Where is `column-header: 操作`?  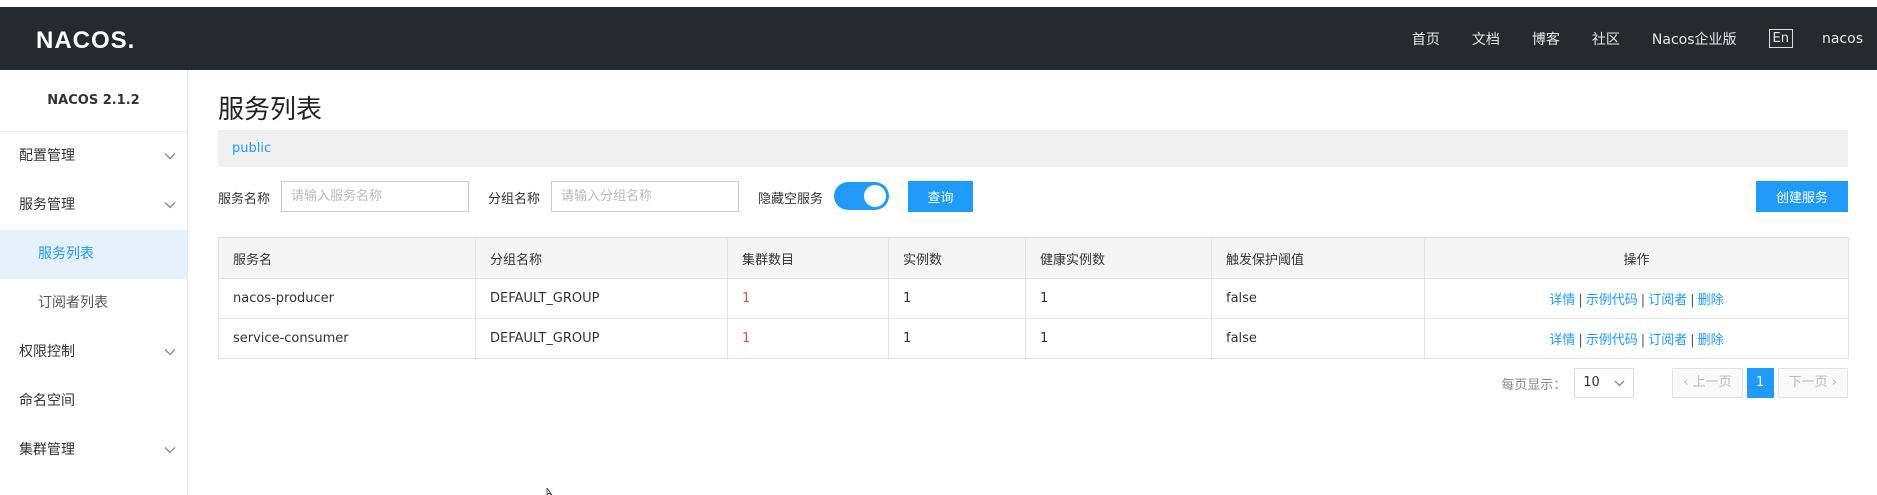
column-header: 操作 is located at coordinates (1636, 258).